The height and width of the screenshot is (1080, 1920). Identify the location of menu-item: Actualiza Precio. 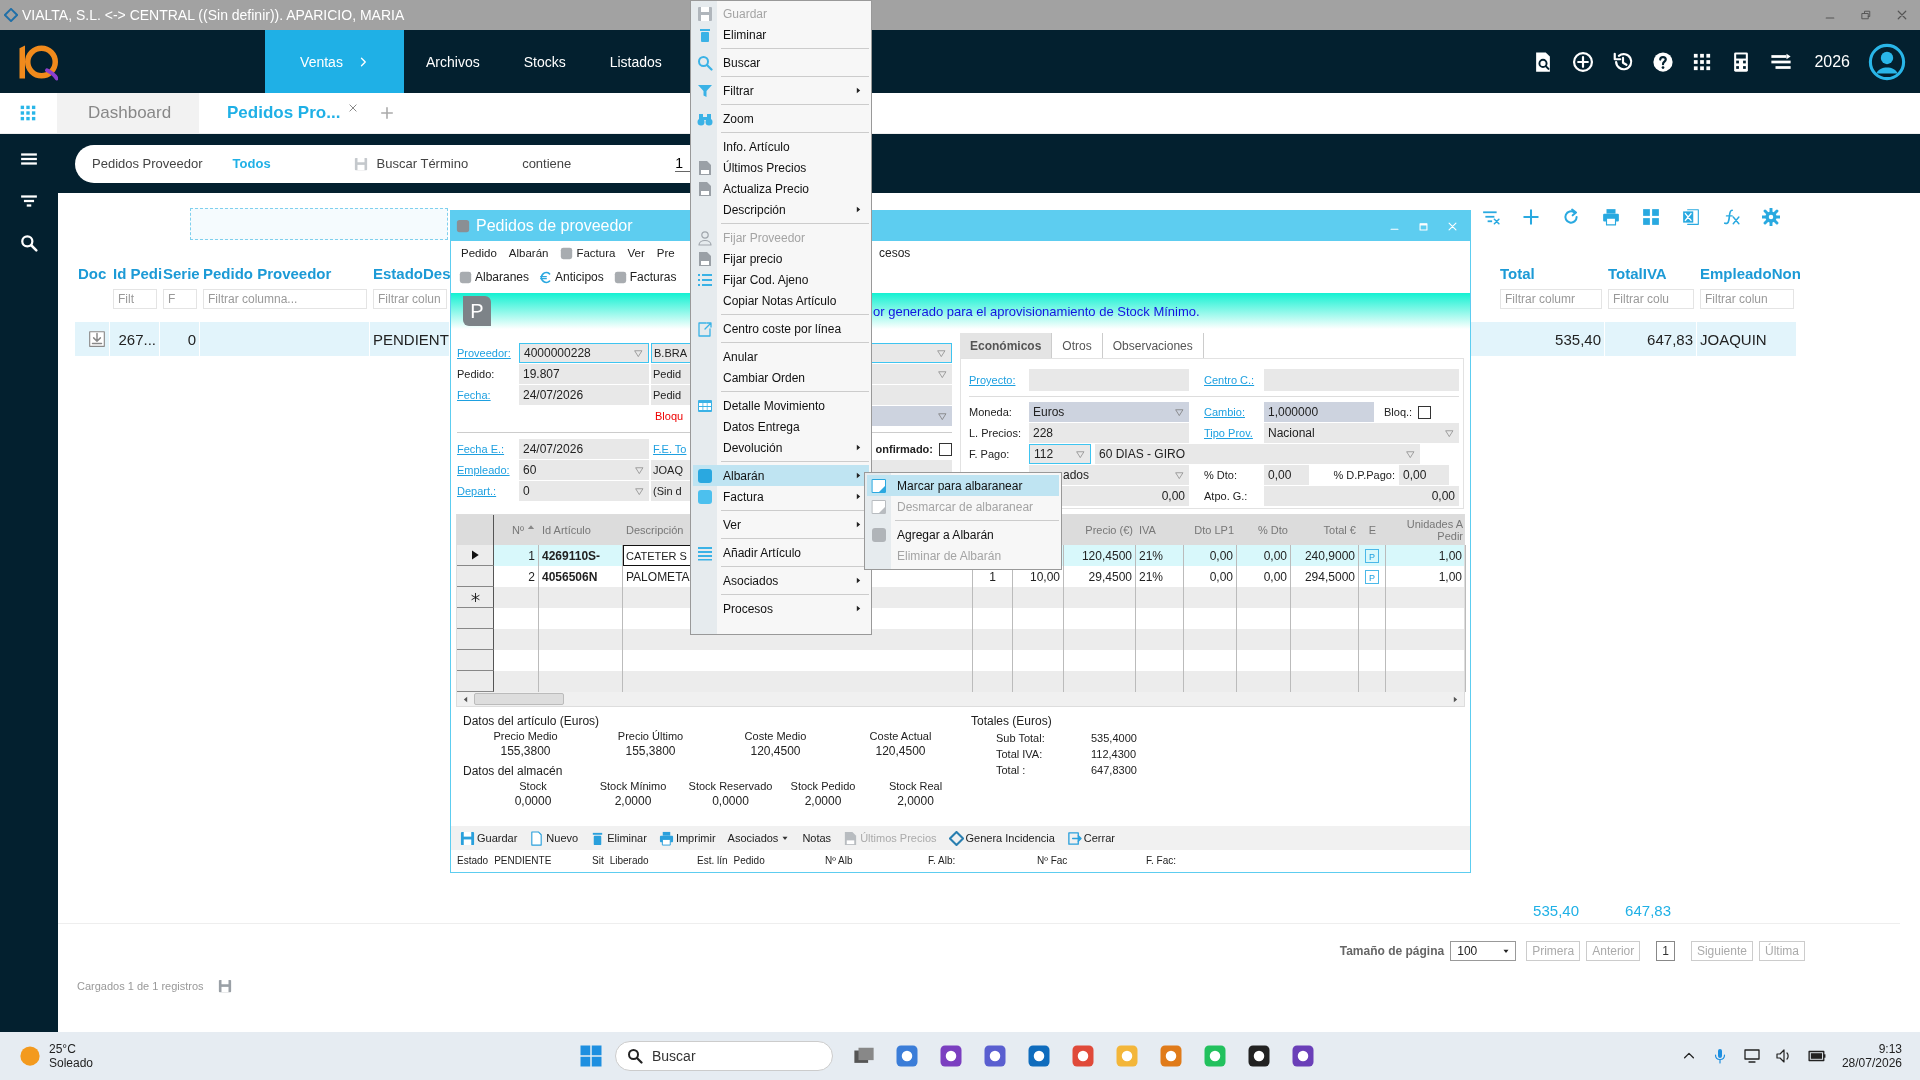
(781, 188).